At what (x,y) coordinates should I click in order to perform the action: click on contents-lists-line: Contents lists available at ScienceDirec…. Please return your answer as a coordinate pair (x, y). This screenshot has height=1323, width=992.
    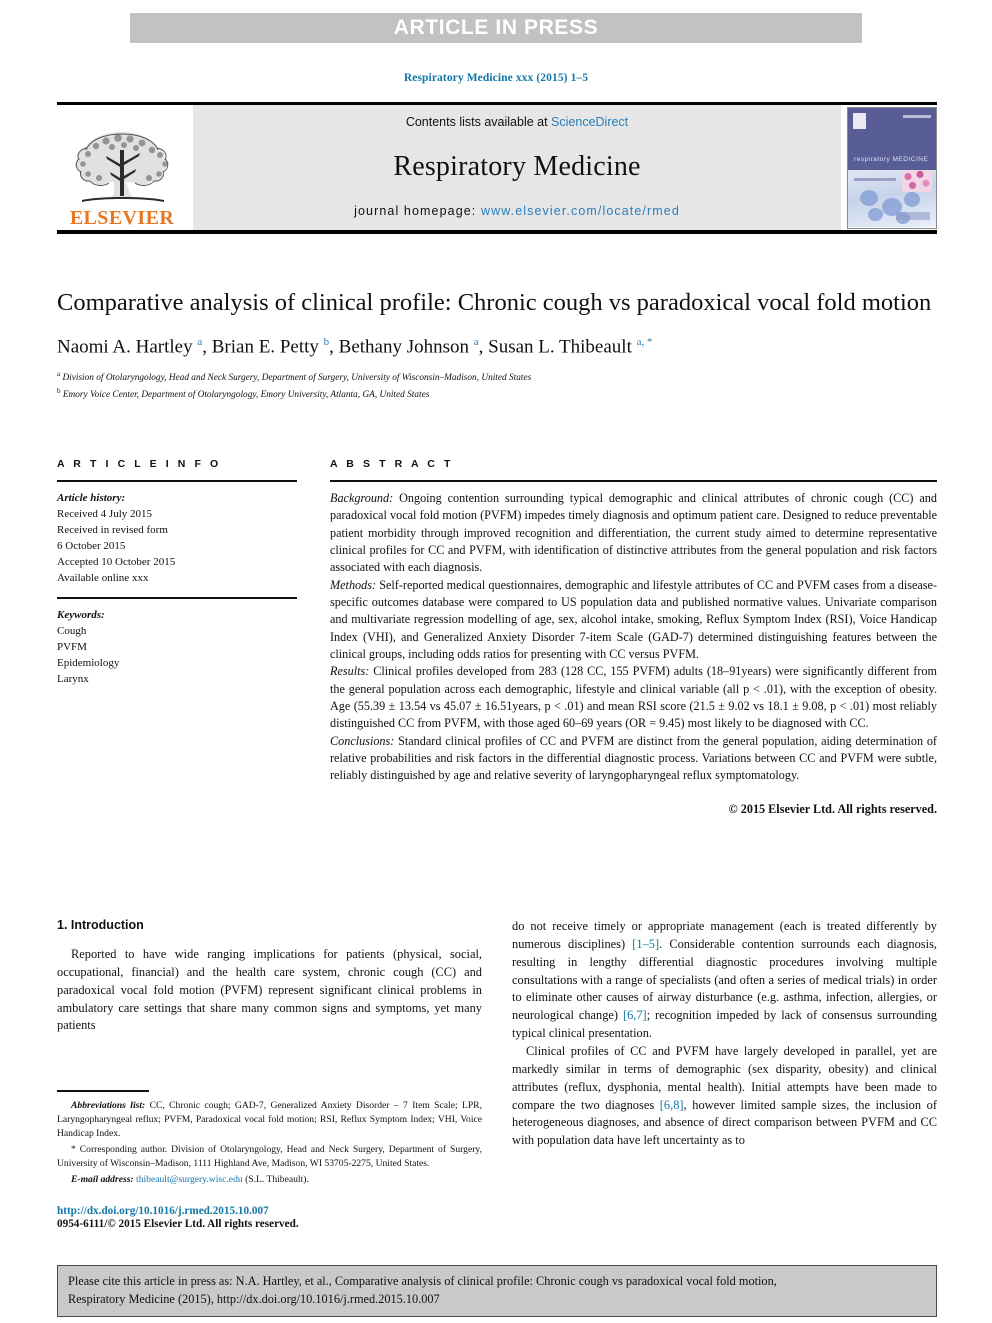
    Looking at the image, I should click on (517, 122).